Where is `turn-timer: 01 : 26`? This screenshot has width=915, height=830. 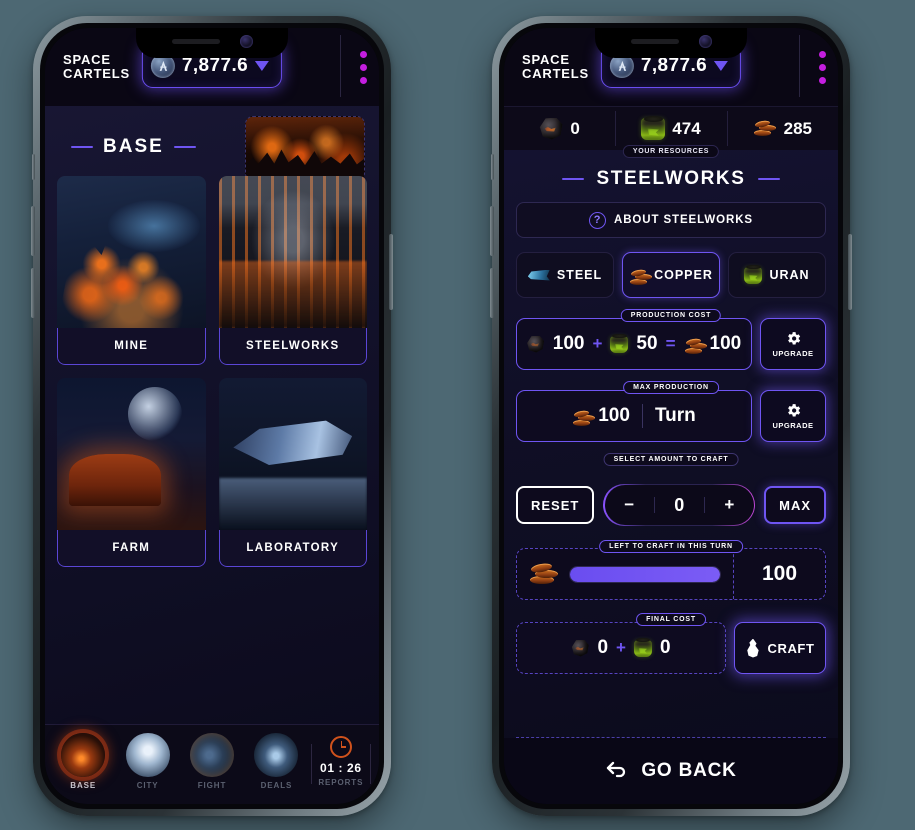 turn-timer: 01 : 26 is located at coordinates (341, 768).